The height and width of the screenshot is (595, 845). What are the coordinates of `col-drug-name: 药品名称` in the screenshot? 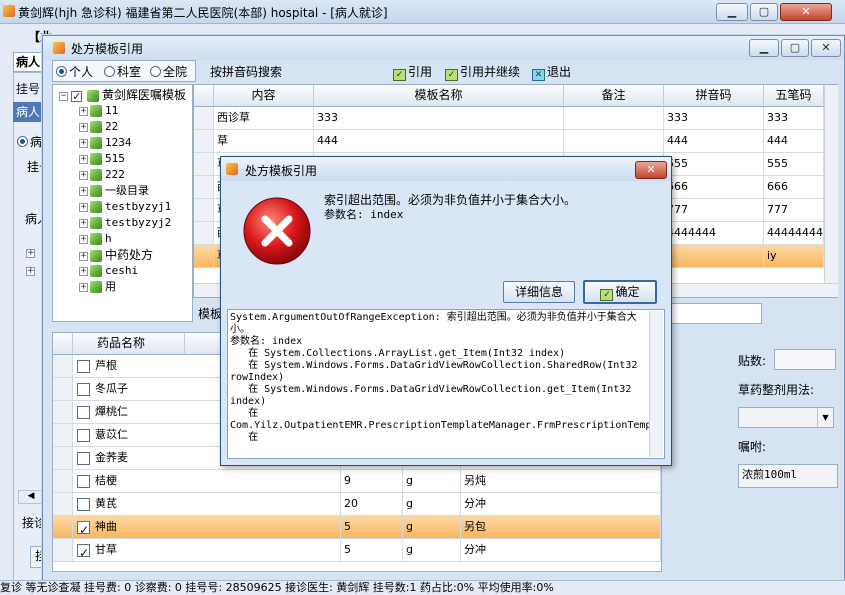 It's located at (129, 344).